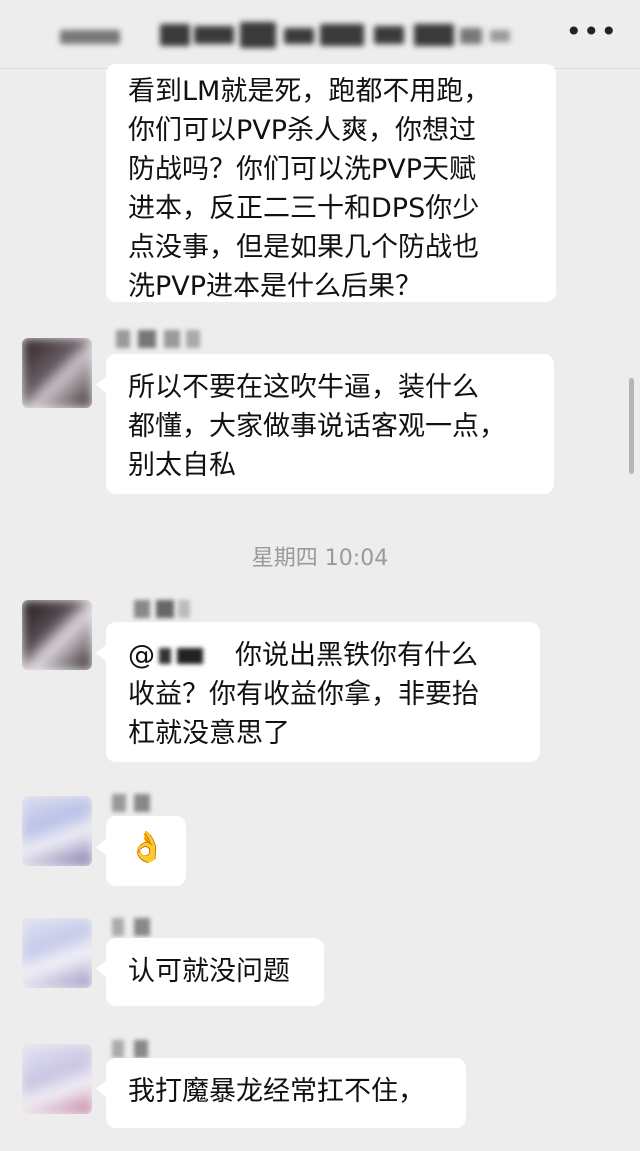 This screenshot has height=1151, width=640. I want to click on message-bubble: 👌, so click(141, 851).